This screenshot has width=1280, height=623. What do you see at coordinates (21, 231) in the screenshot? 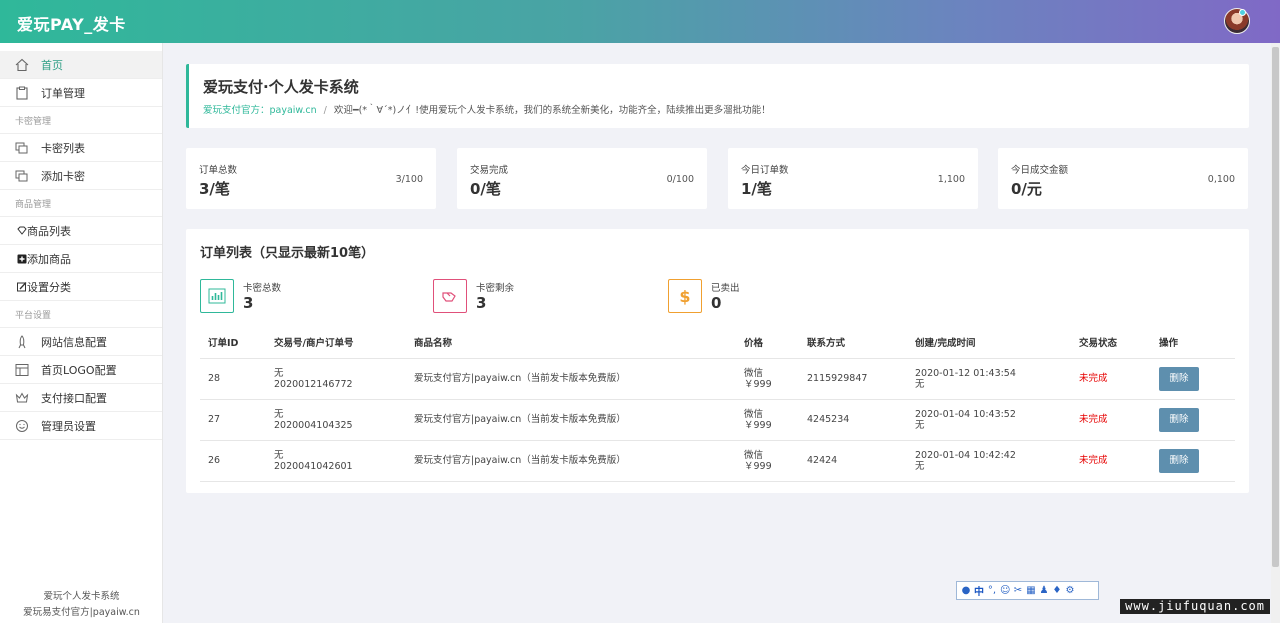
I see `diamond-icon` at bounding box center [21, 231].